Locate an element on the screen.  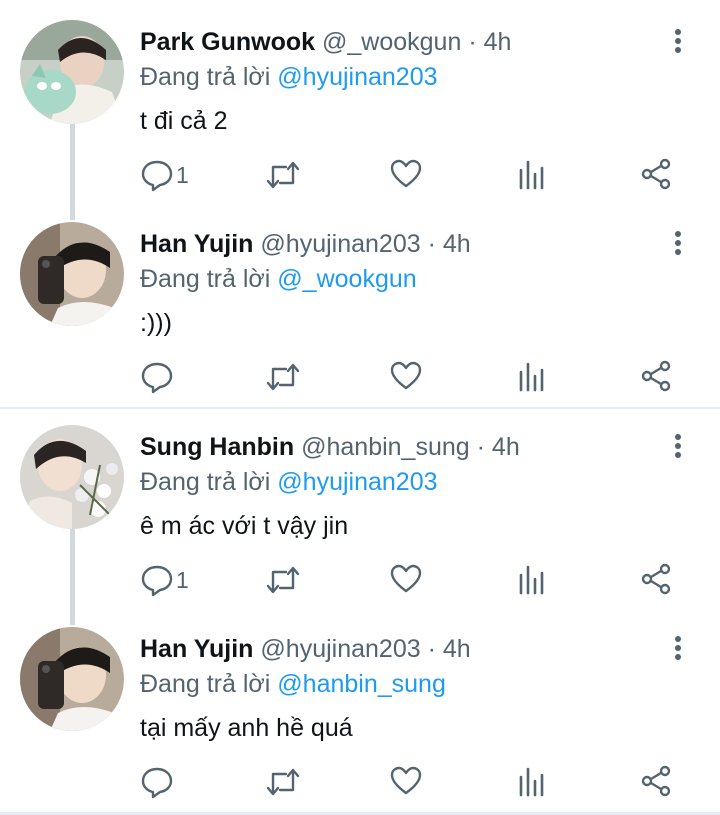
user-handle: @hanbin_sung is located at coordinates (385, 447).